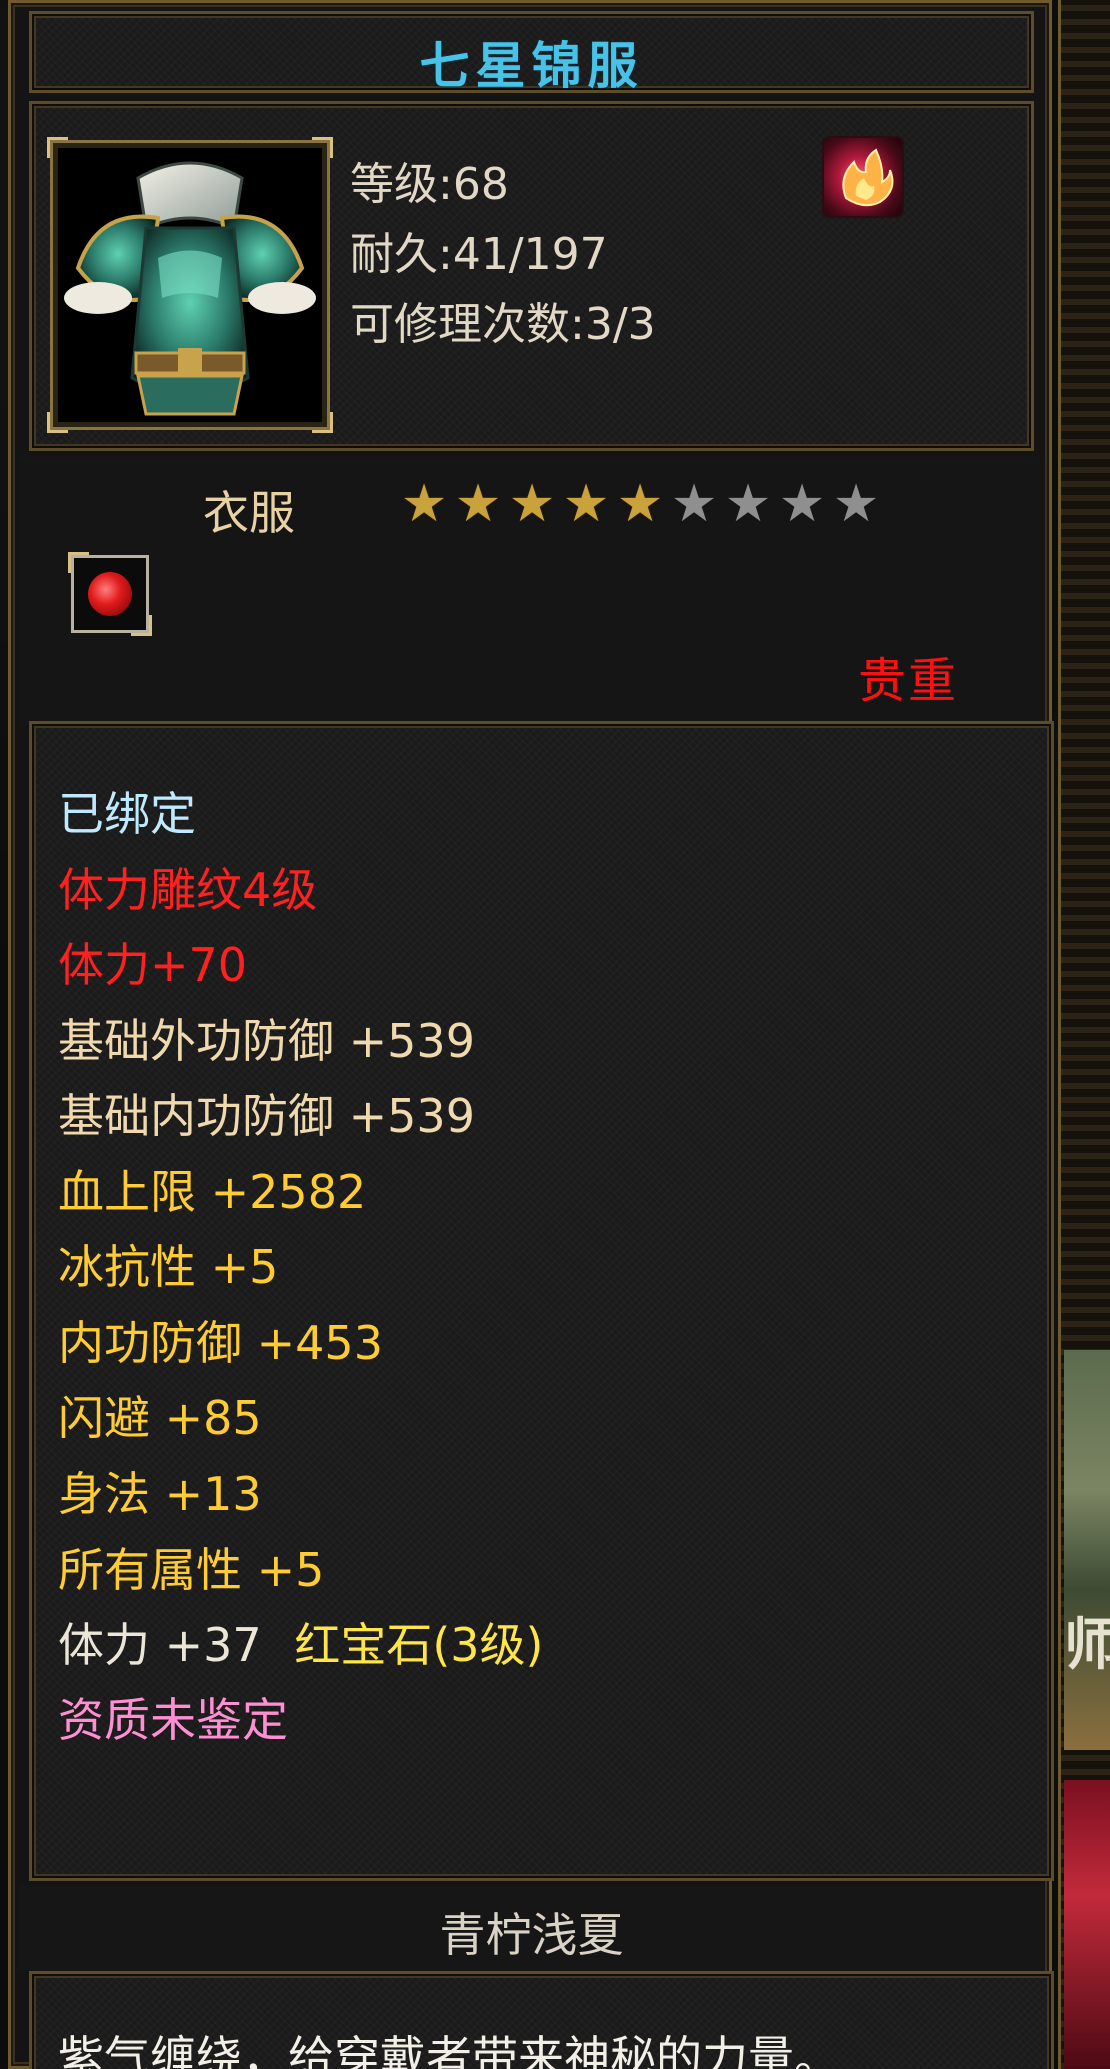  What do you see at coordinates (531, 592) in the screenshot?
I see `item-type-row: 衣服 ★ ★ ★ ★ ★ ★ ★ ★ ★ 贵重` at bounding box center [531, 592].